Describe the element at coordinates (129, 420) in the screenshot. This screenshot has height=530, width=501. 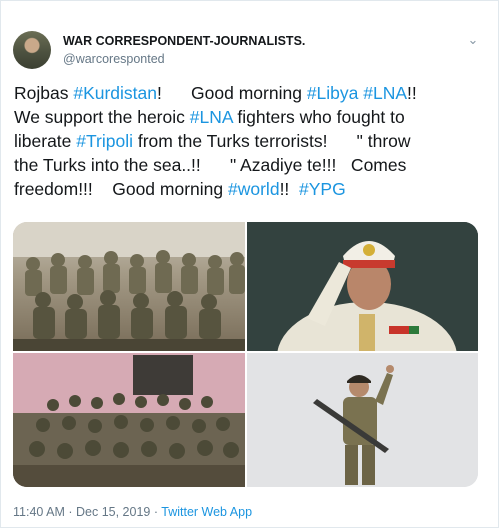
I see `photo-women-fighters` at that location.